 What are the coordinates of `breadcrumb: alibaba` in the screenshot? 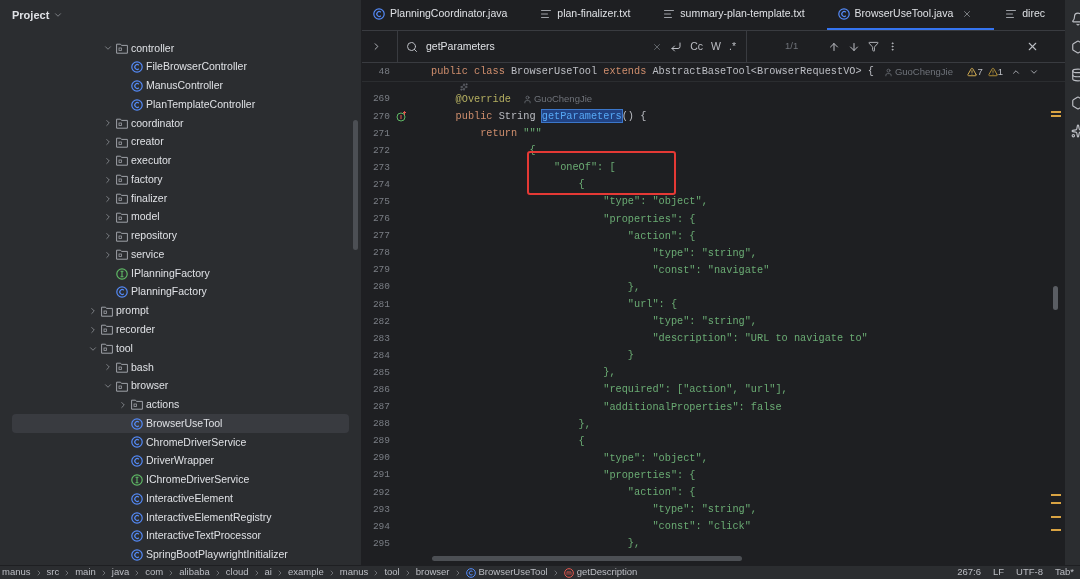 It's located at (194, 572).